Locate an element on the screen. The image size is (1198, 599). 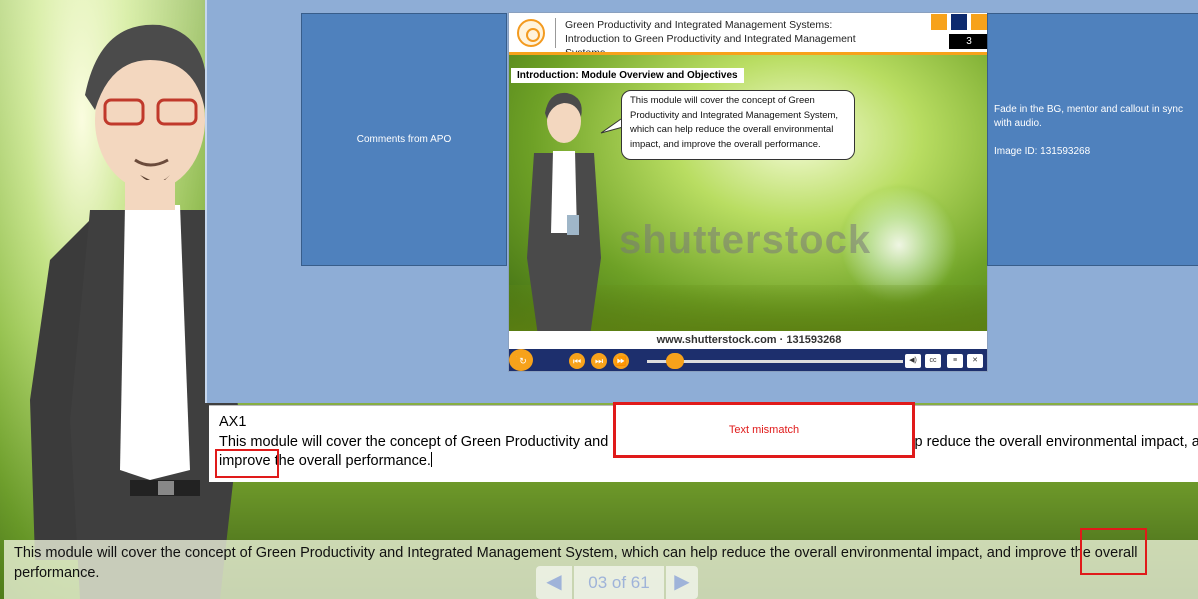
seek-bar is located at coordinates (775, 361).